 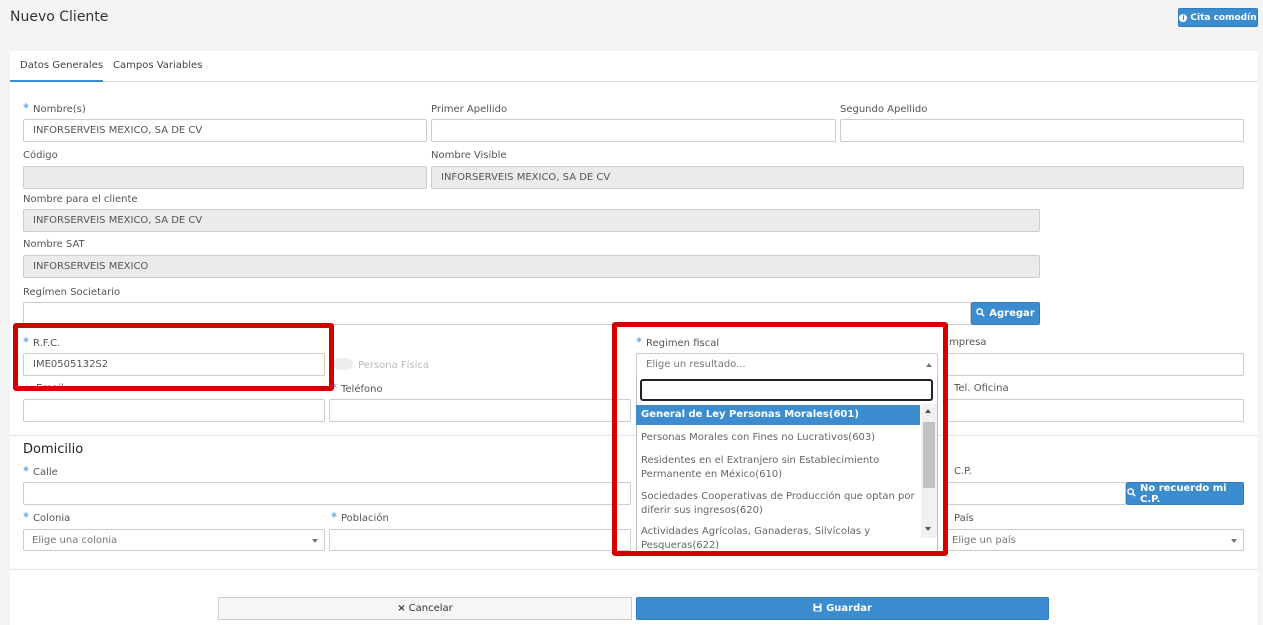 What do you see at coordinates (61, 65) in the screenshot?
I see `tab-datos-generales: Datos Generales` at bounding box center [61, 65].